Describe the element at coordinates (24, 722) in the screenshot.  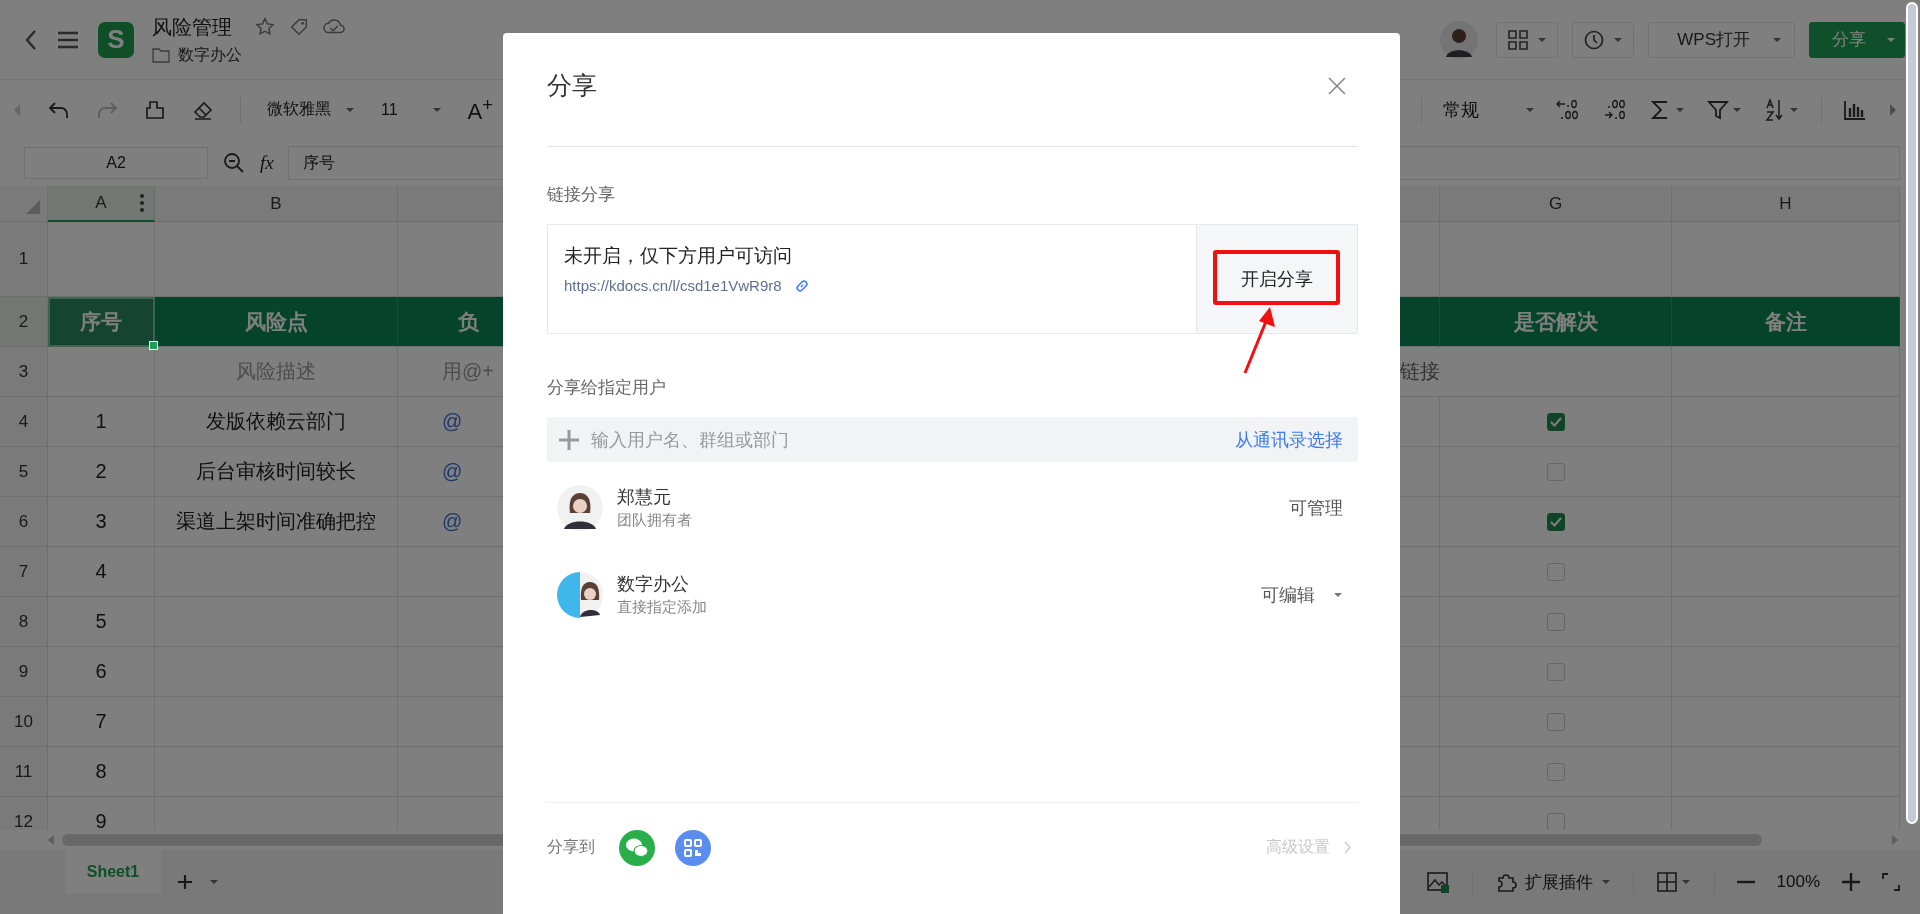
I see `row-number: 10` at that location.